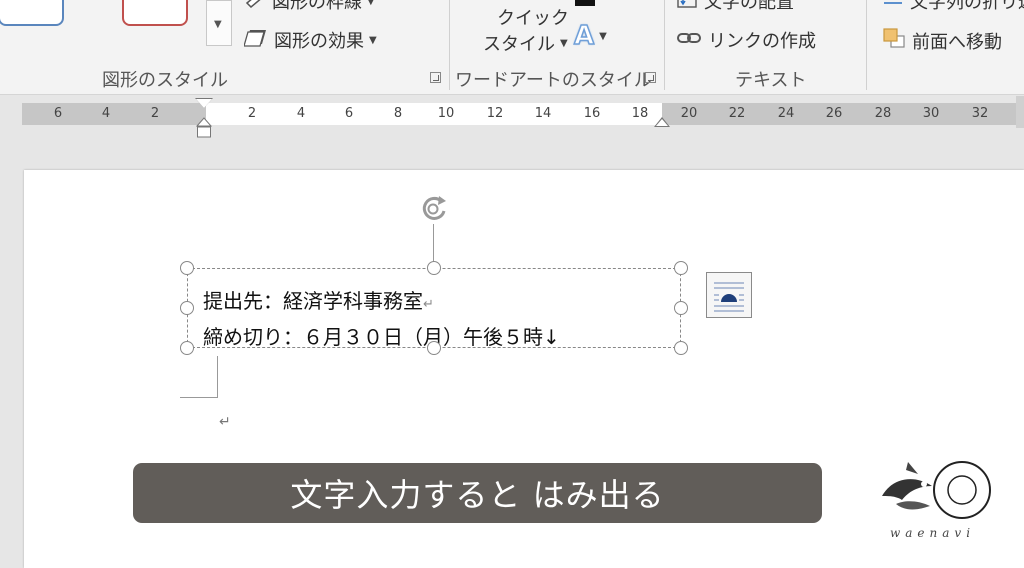  I want to click on layout-options-icon, so click(729, 297).